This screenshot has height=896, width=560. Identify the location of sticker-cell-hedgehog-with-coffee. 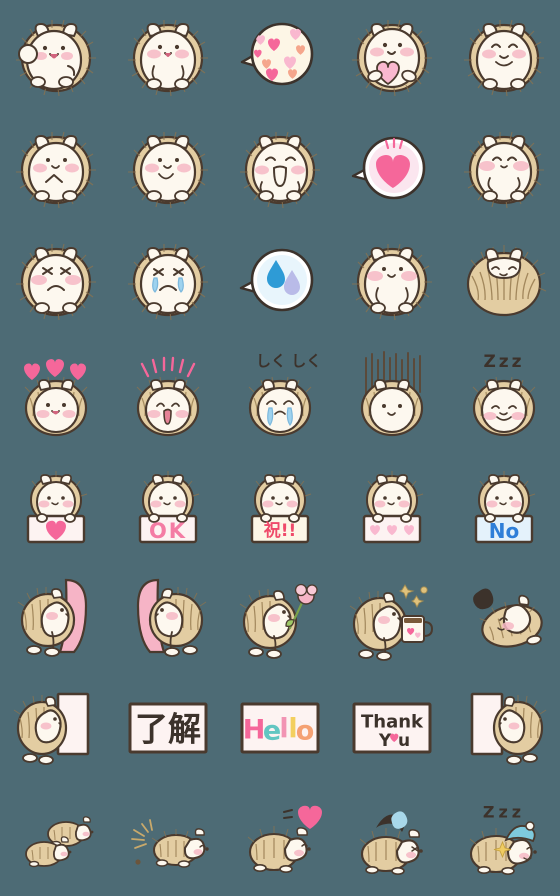
(392, 616).